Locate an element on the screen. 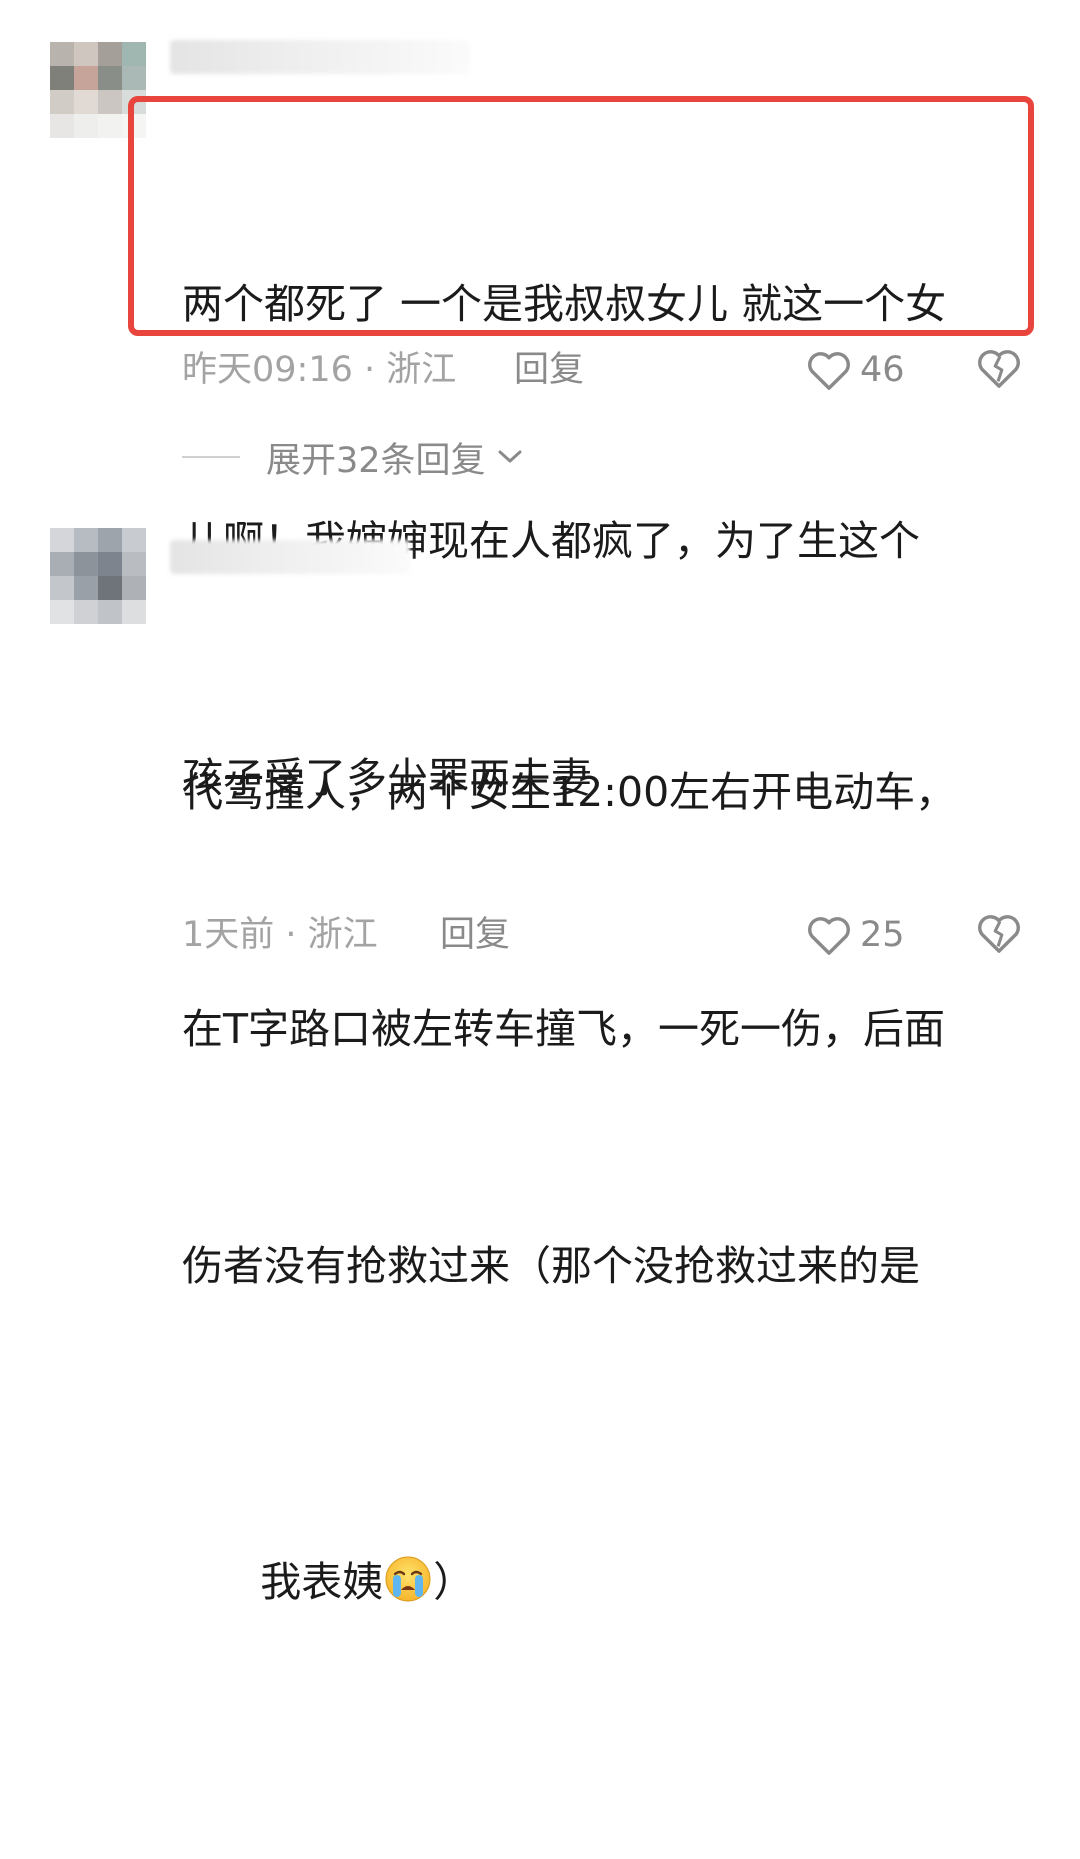  expand-replies-button: 展开32条回复 is located at coordinates (353, 457).